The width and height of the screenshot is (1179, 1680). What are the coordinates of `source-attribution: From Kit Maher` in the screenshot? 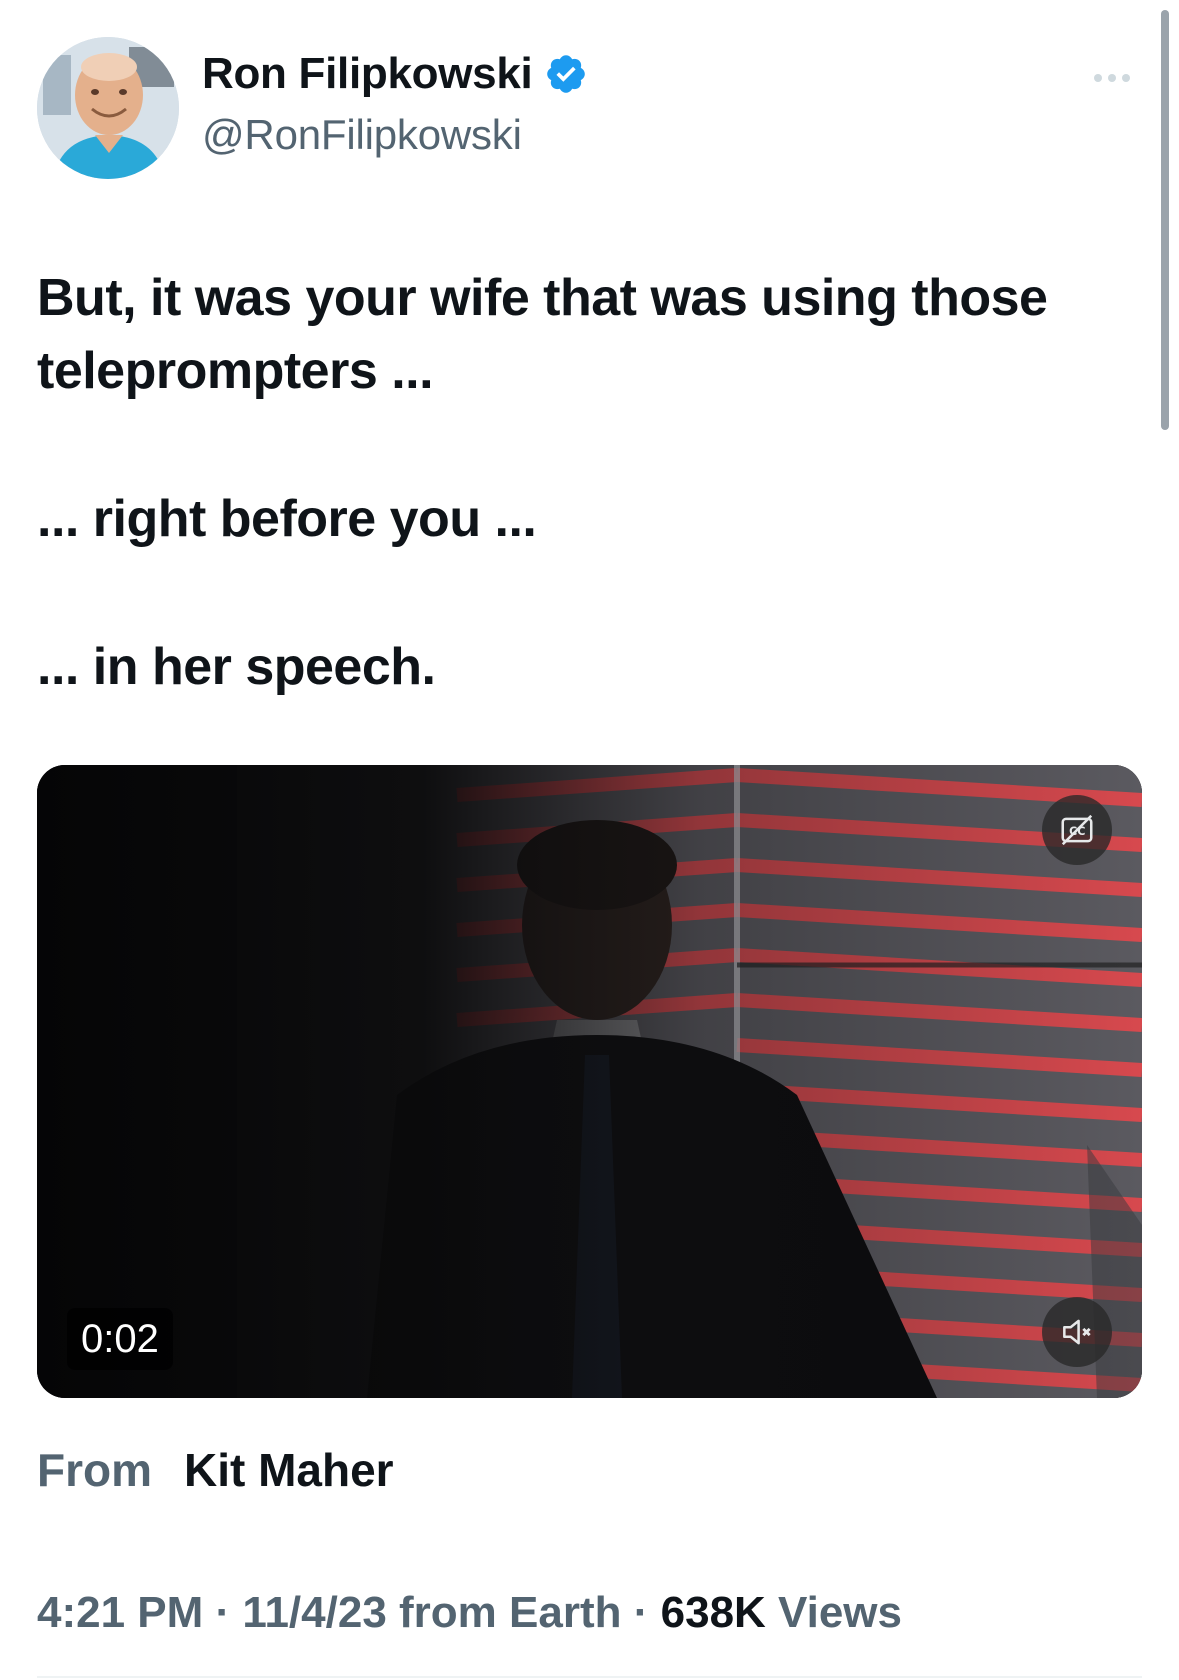 It's located at (215, 1470).